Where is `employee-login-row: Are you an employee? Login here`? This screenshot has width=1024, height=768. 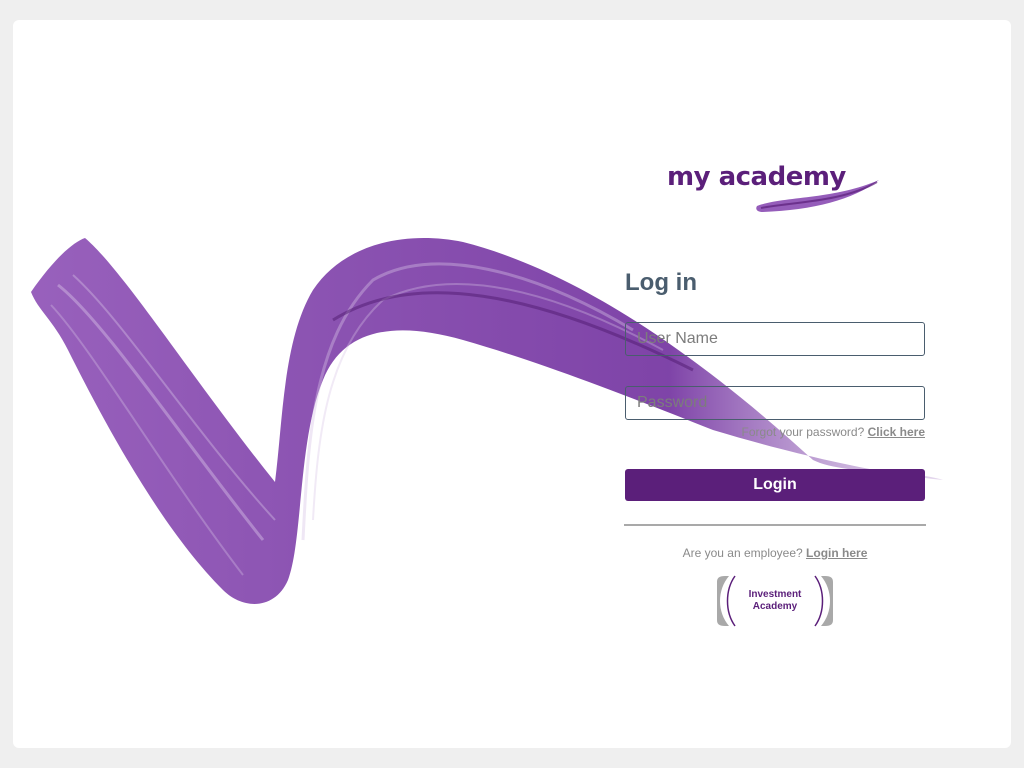
employee-login-row: Are you an employee? Login here is located at coordinates (775, 553).